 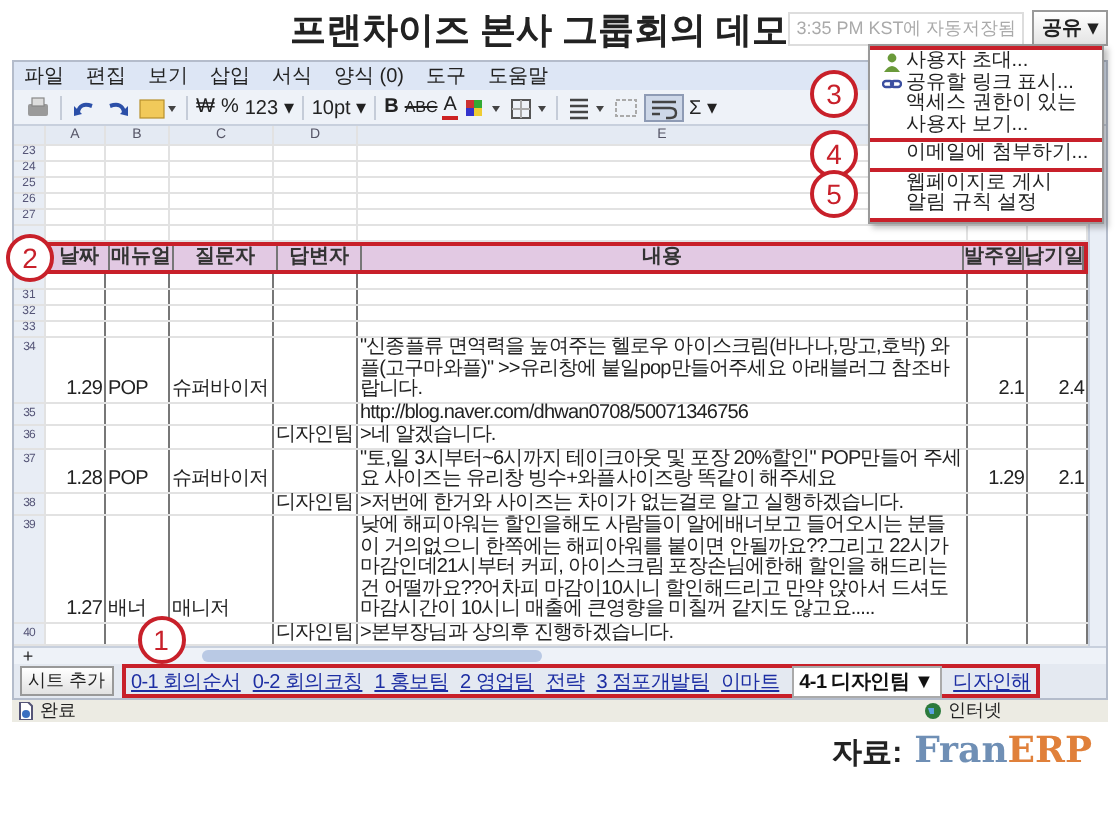 I want to click on menu-item: 도움말, so click(x=518, y=76).